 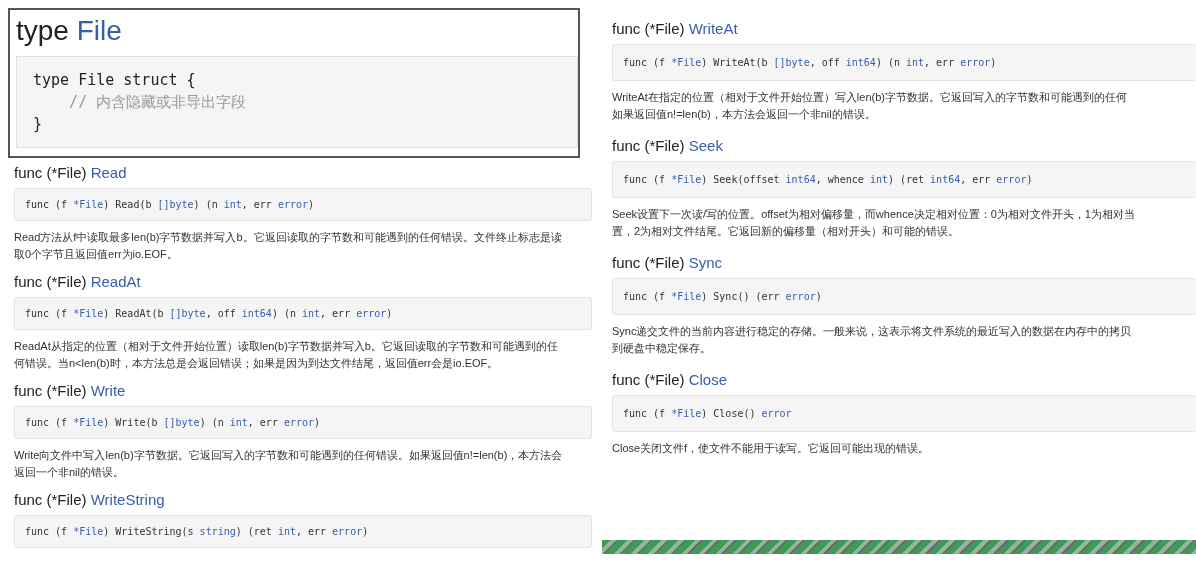 What do you see at coordinates (78, 282) in the screenshot?
I see `method-heading: func (*File) ReadAt` at bounding box center [78, 282].